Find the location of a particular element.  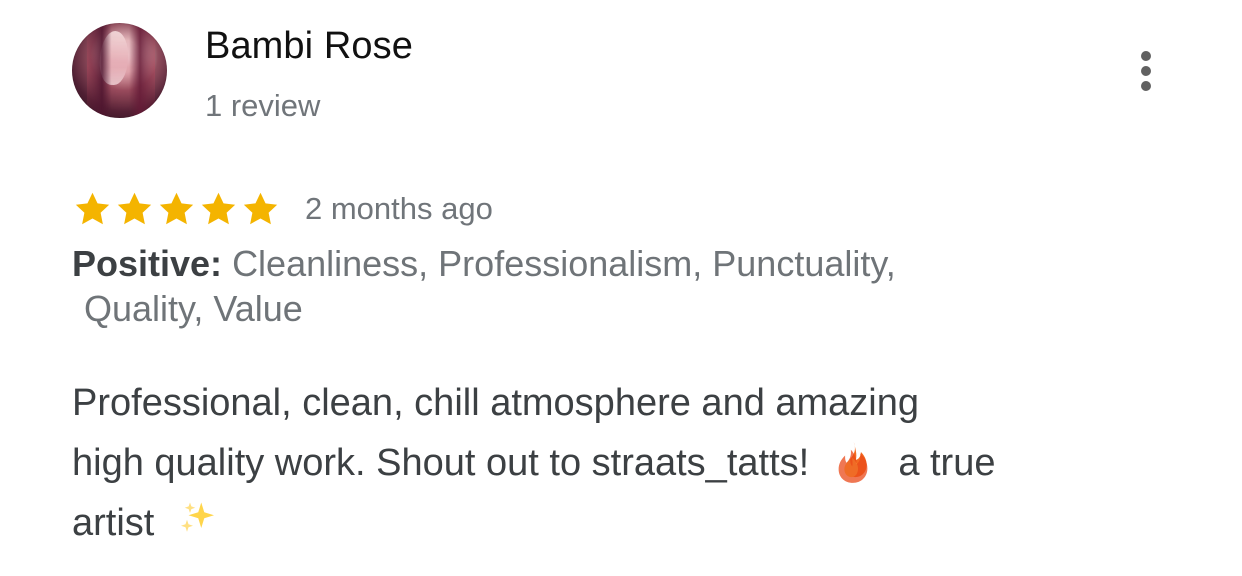

fire-icon is located at coordinates (853, 462).